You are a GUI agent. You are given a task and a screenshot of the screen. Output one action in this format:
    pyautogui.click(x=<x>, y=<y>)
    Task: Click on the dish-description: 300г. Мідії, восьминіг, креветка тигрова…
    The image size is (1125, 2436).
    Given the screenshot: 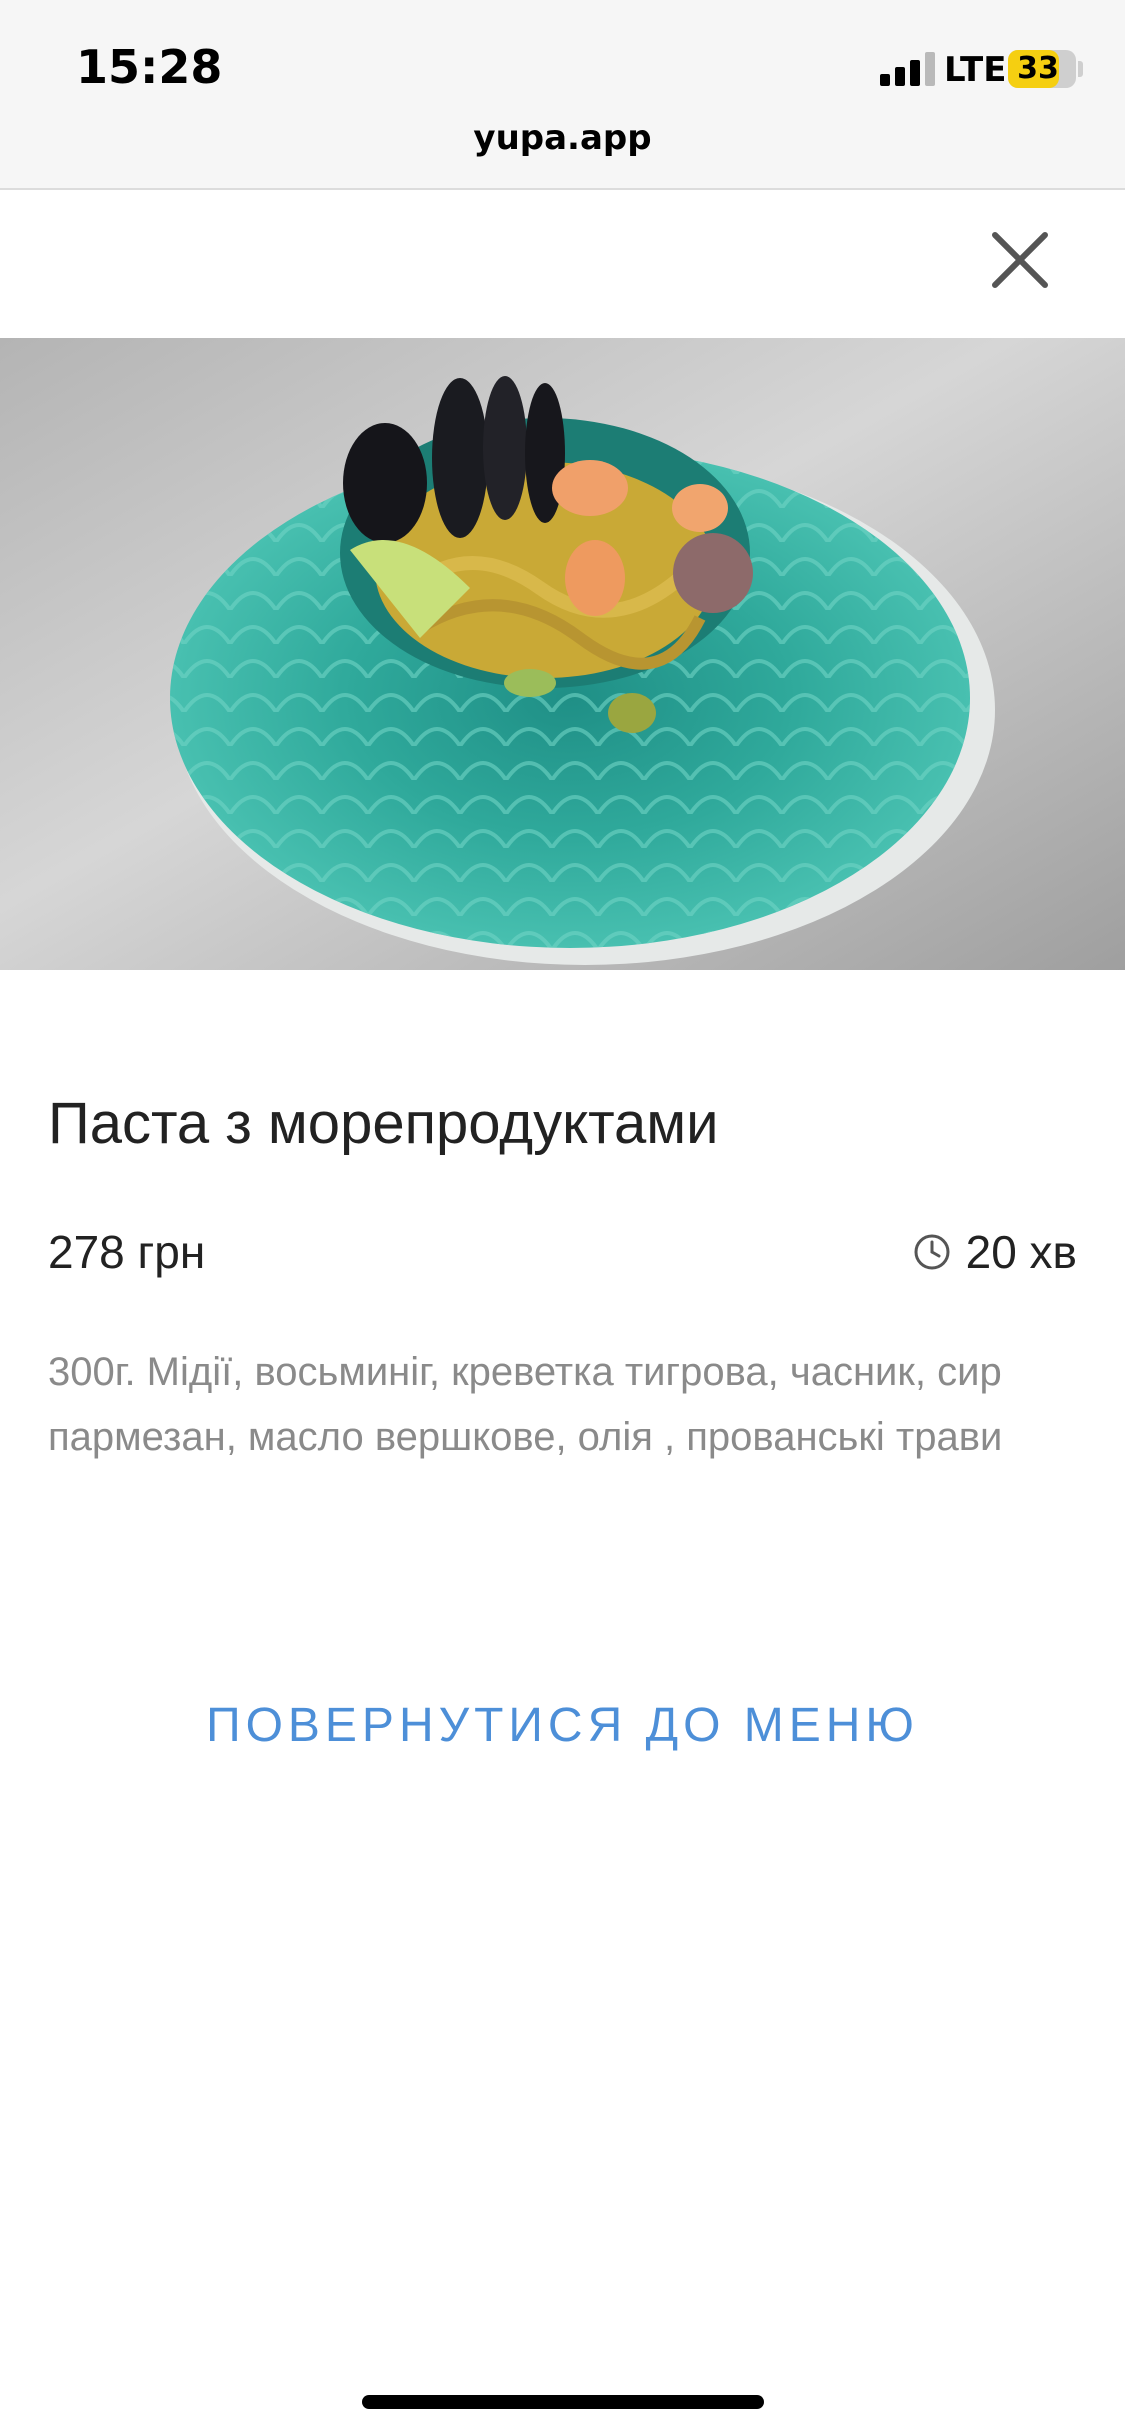 What is the action you would take?
    pyautogui.click(x=525, y=1404)
    